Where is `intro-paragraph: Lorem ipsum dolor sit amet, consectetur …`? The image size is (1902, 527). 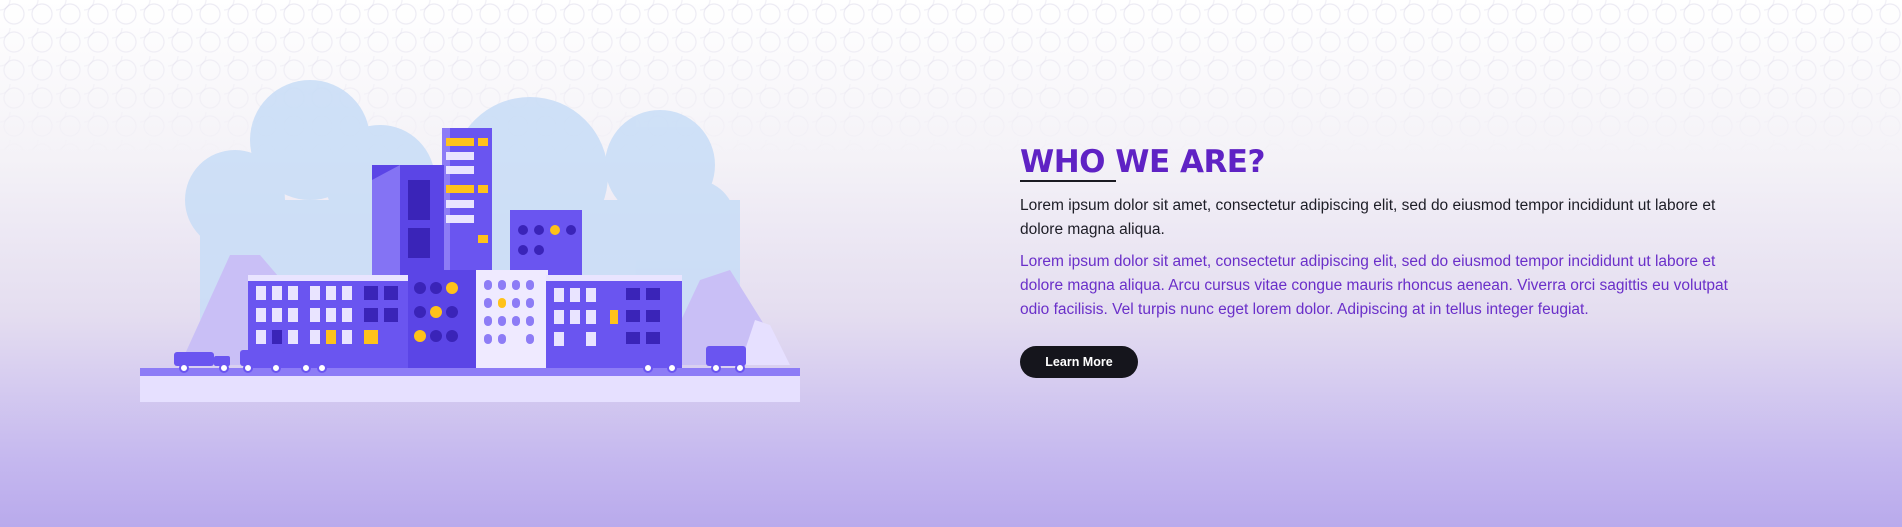 intro-paragraph: Lorem ipsum dolor sit amet, consectetur … is located at coordinates (1368, 217).